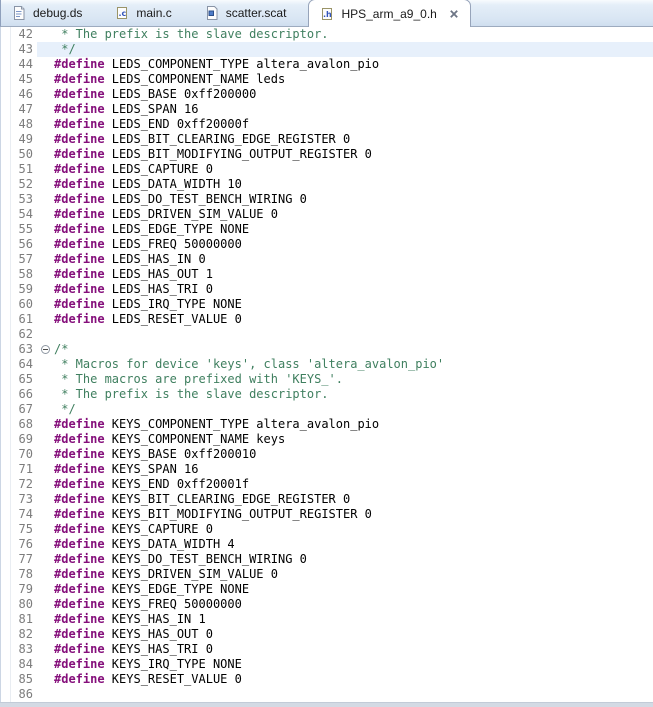  Describe the element at coordinates (19, 589) in the screenshot. I see `line-number: 79` at that location.